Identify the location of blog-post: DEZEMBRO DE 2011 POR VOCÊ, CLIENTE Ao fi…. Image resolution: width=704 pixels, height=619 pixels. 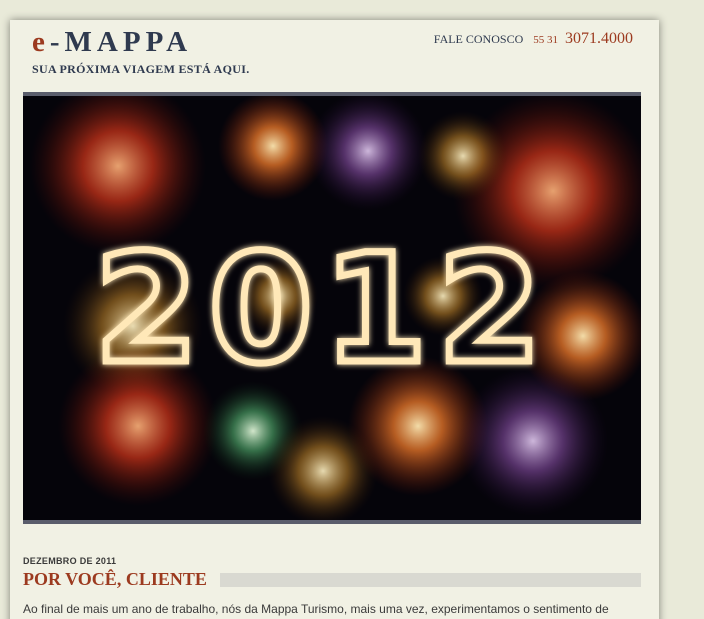
(332, 586).